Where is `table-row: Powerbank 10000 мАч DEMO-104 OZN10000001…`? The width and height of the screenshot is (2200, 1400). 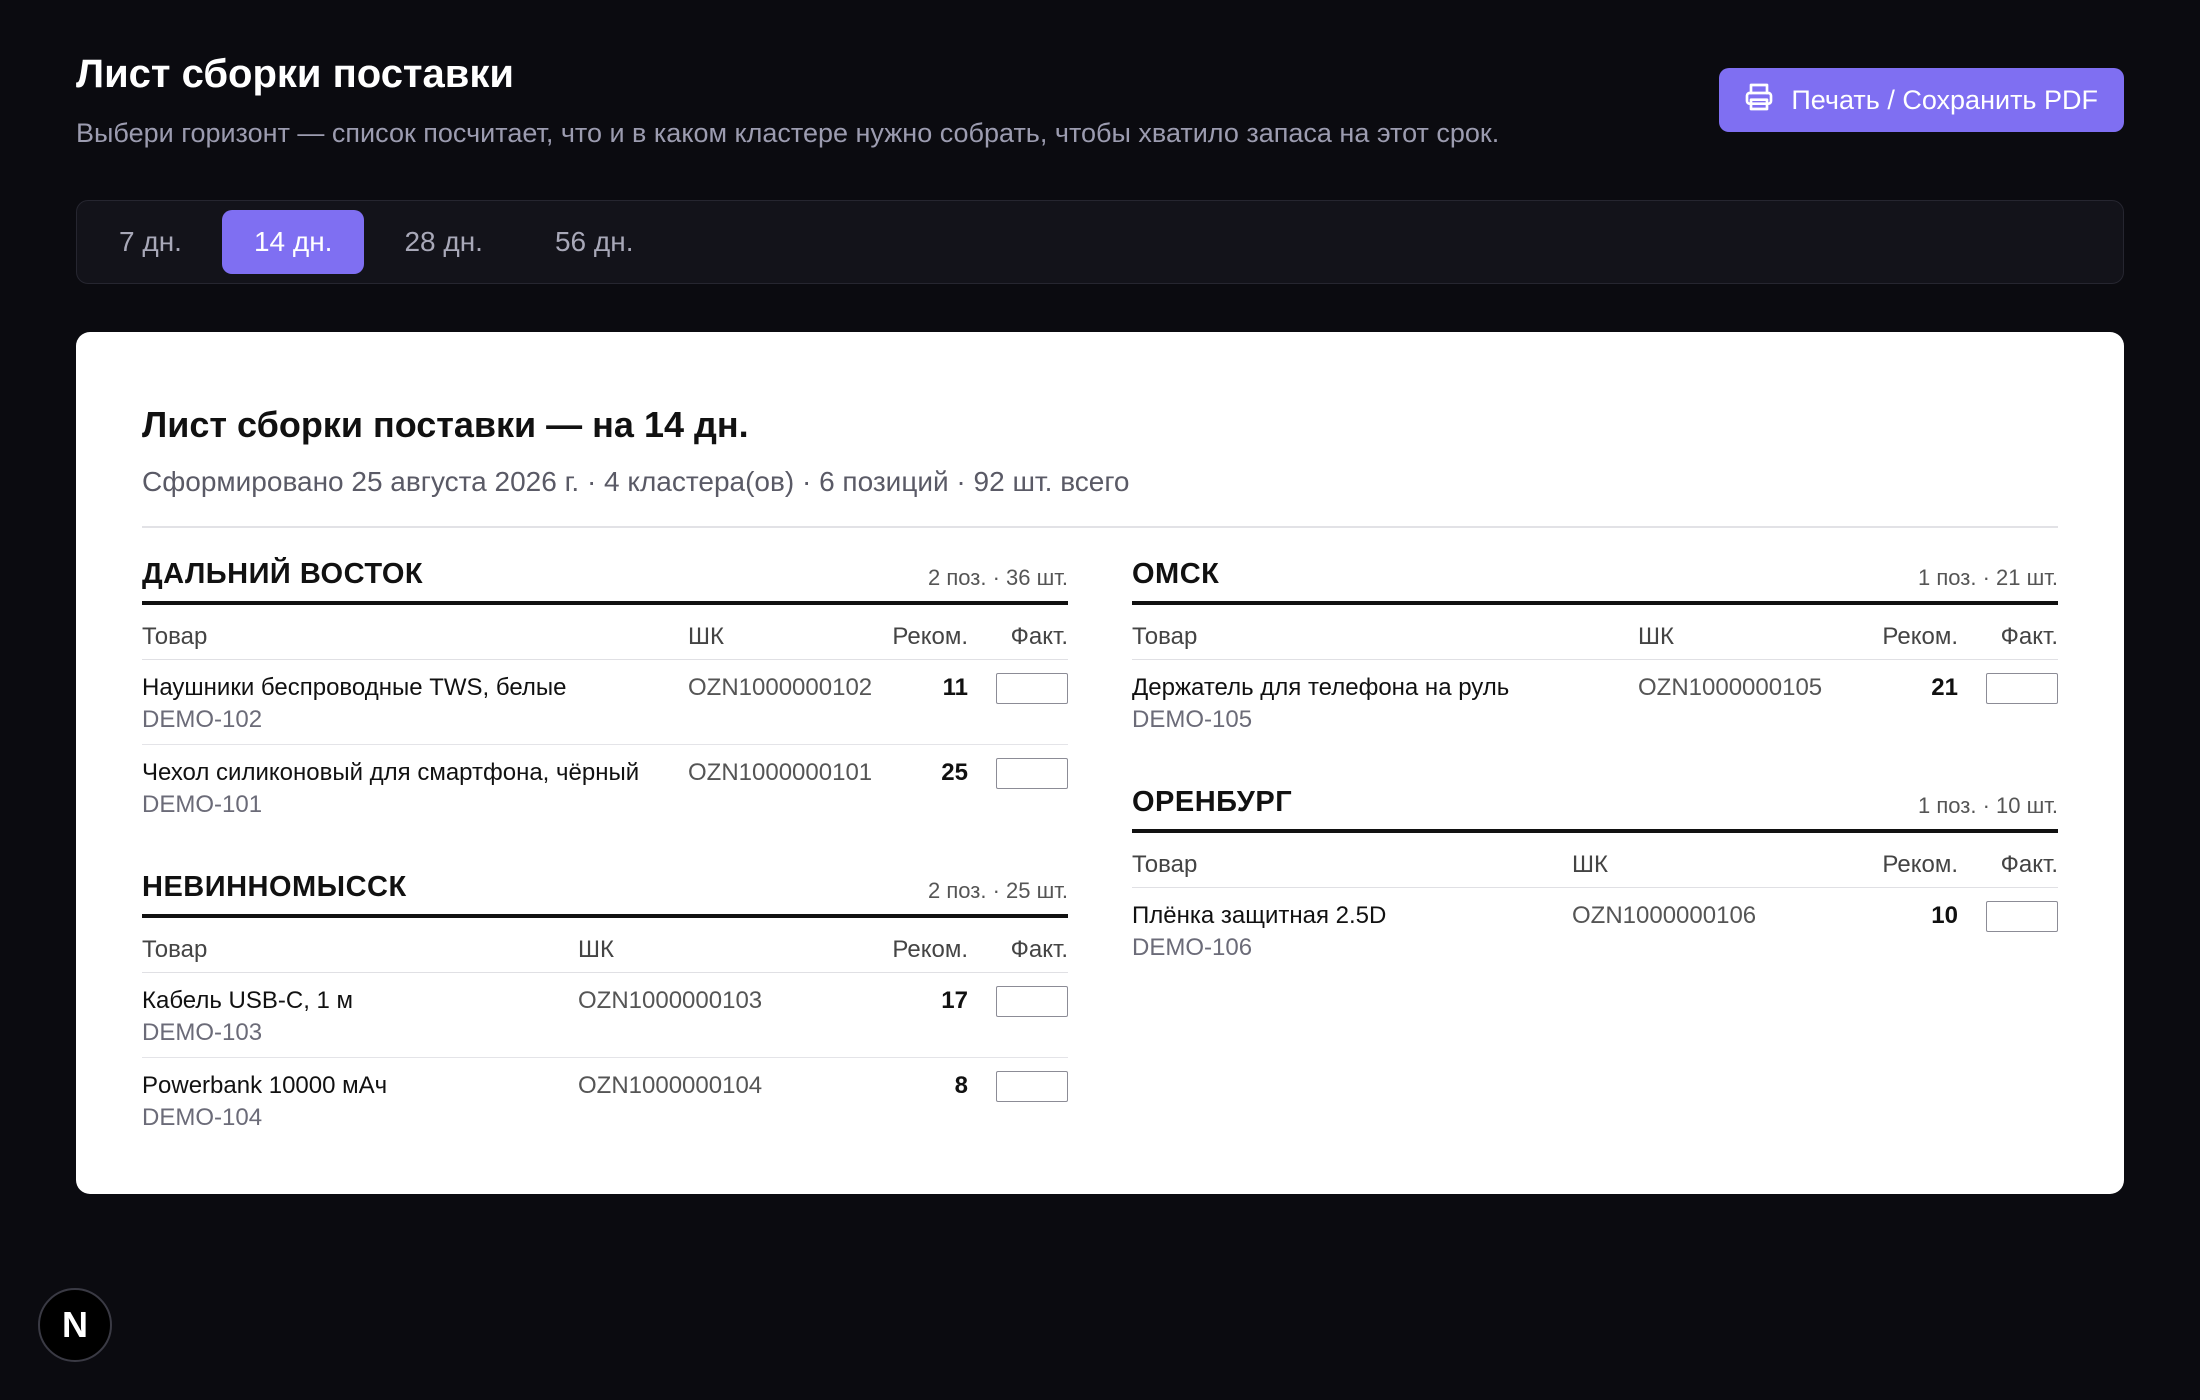
table-row: Powerbank 10000 мАч DEMO-104 OZN10000001… is located at coordinates (605, 1100).